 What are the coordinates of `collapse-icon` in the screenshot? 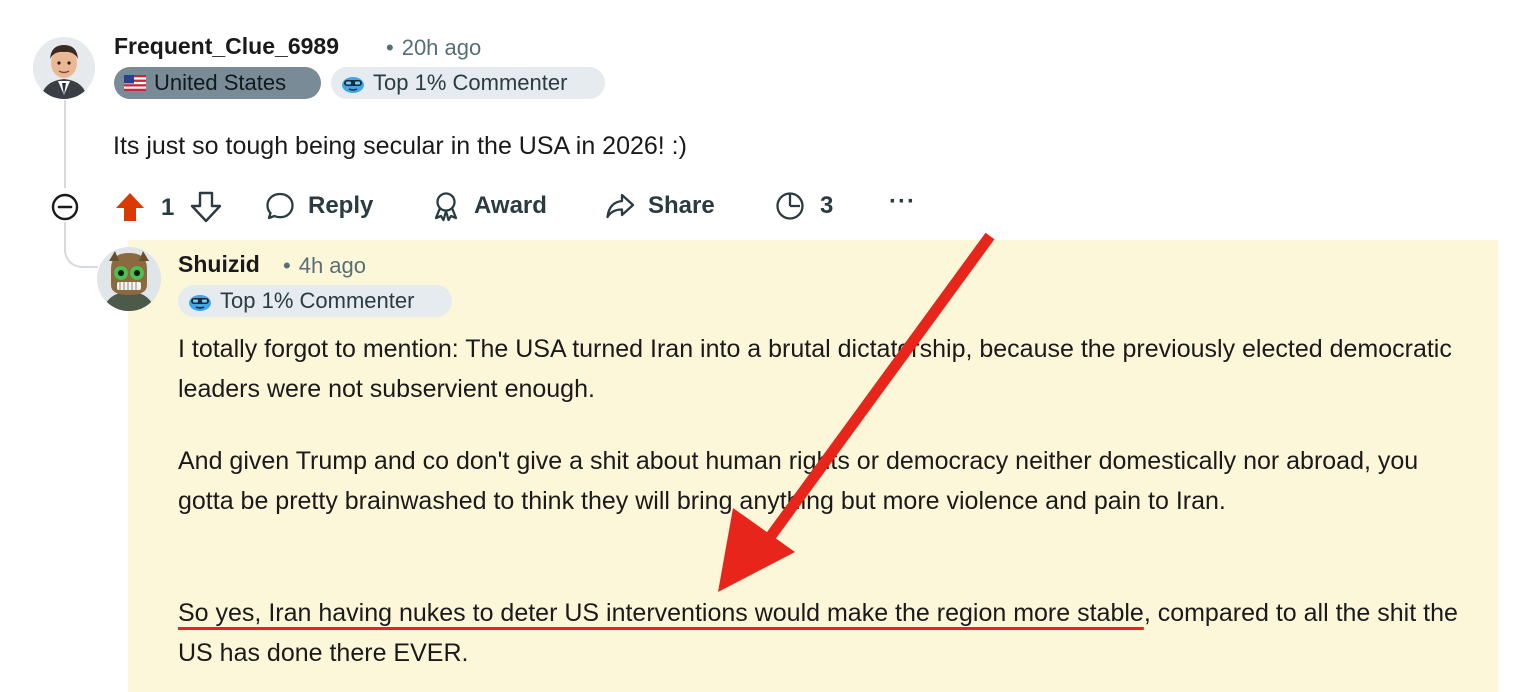 It's located at (65, 207).